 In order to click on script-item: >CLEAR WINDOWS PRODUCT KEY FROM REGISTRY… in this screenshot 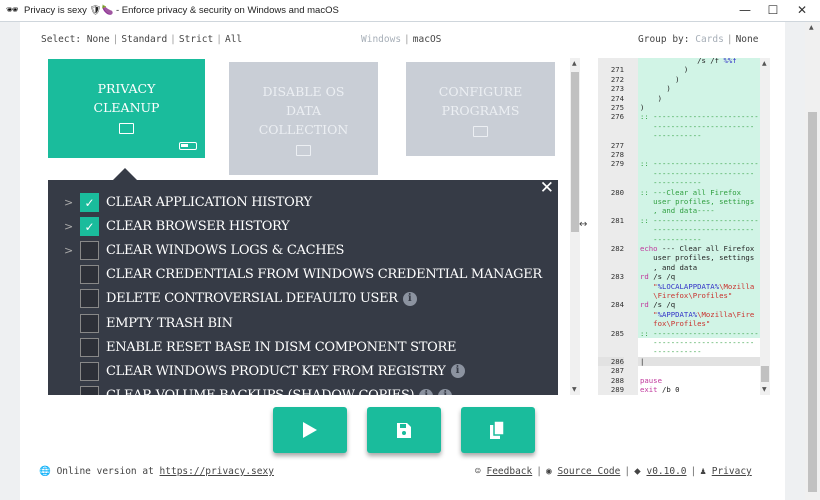, I will do `click(256, 371)`.